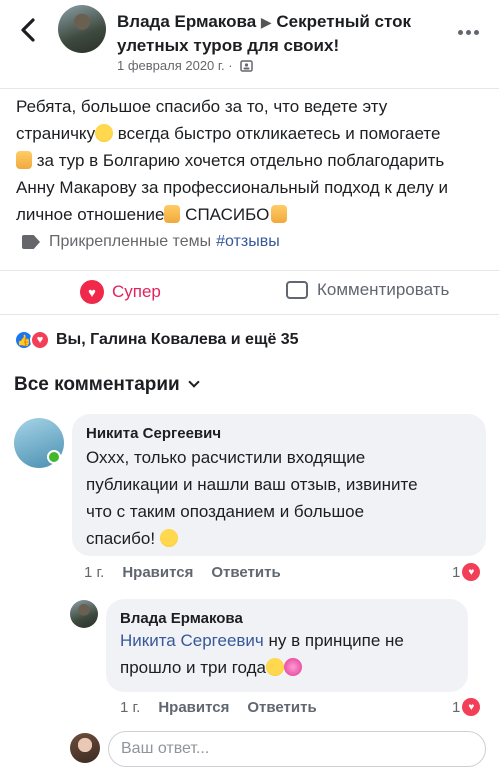 The width and height of the screenshot is (499, 781). What do you see at coordinates (181, 618) in the screenshot?
I see `reply-author: Влада Ермакова` at bounding box center [181, 618].